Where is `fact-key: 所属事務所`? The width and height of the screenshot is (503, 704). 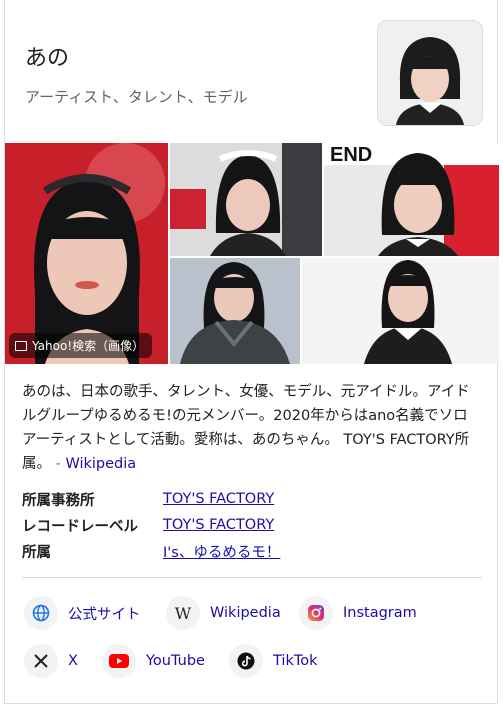 fact-key: 所属事務所 is located at coordinates (58, 500).